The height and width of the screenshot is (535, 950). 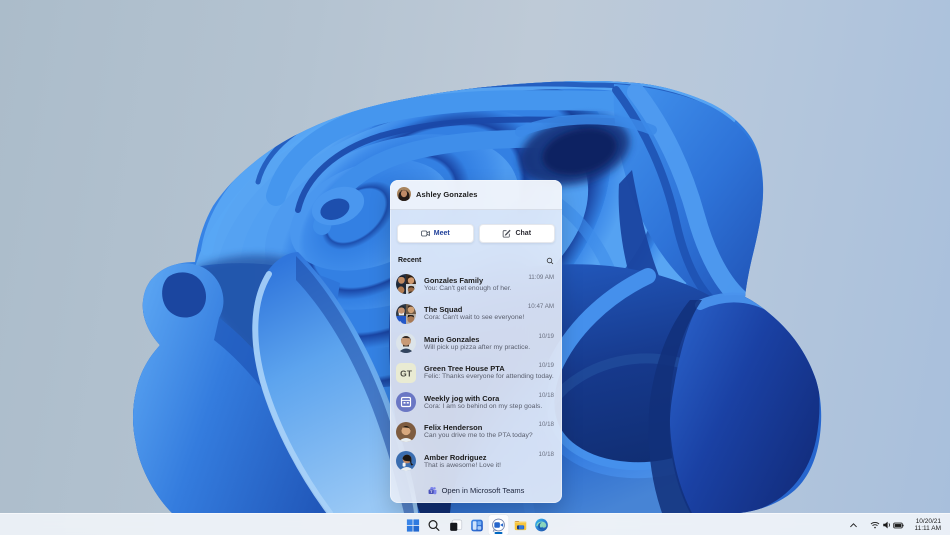 What do you see at coordinates (406, 373) in the screenshot?
I see `svg-text: GT` at bounding box center [406, 373].